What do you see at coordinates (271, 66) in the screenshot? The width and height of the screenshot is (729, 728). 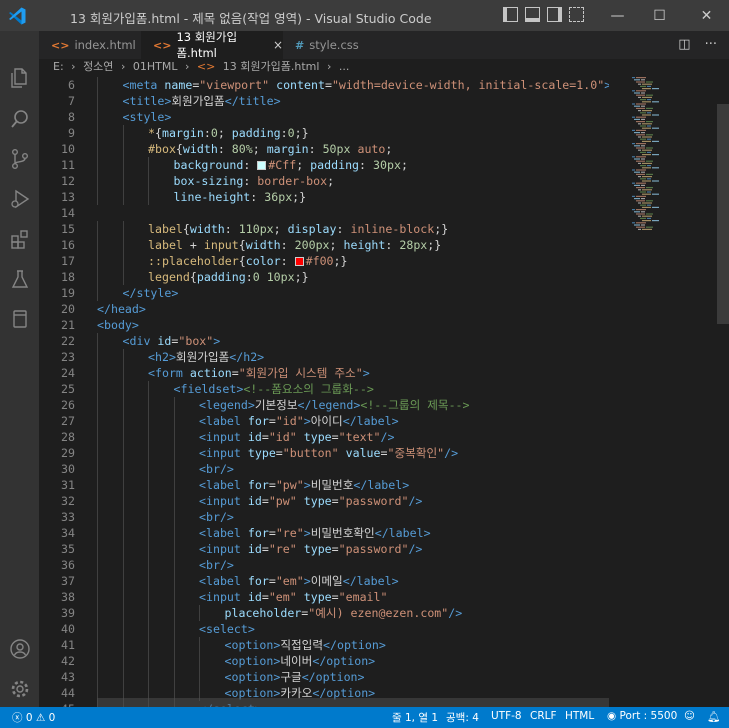 I see `breadcrumb-file: 13 회원가입폼.html` at bounding box center [271, 66].